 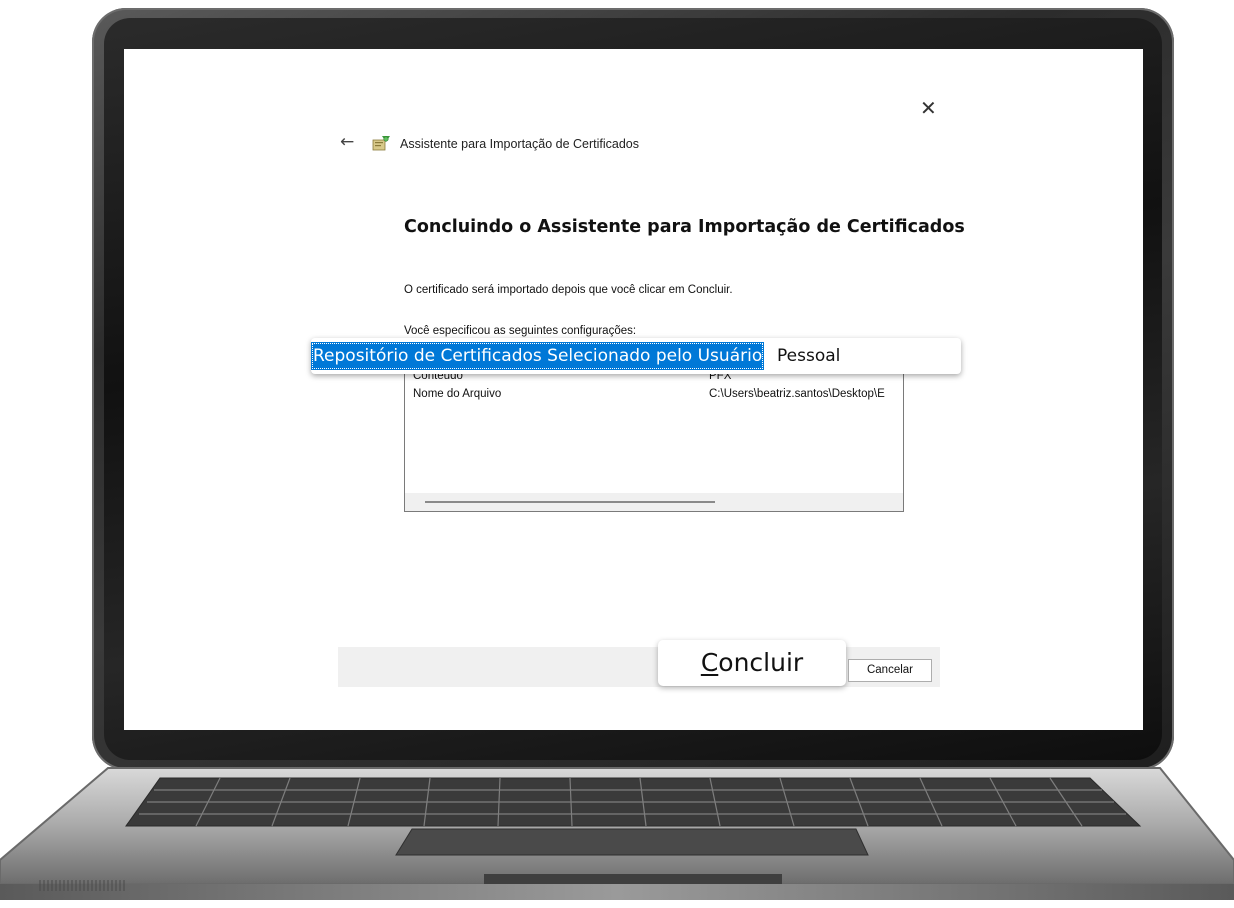 What do you see at coordinates (632, 842) in the screenshot?
I see `trackpad` at bounding box center [632, 842].